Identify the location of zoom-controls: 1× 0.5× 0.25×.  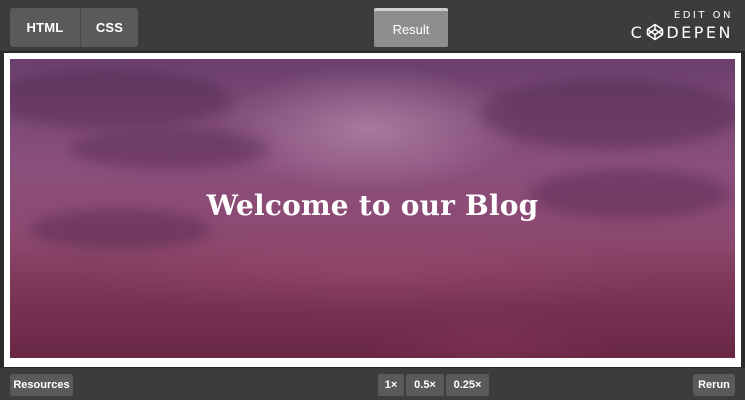
(433, 385).